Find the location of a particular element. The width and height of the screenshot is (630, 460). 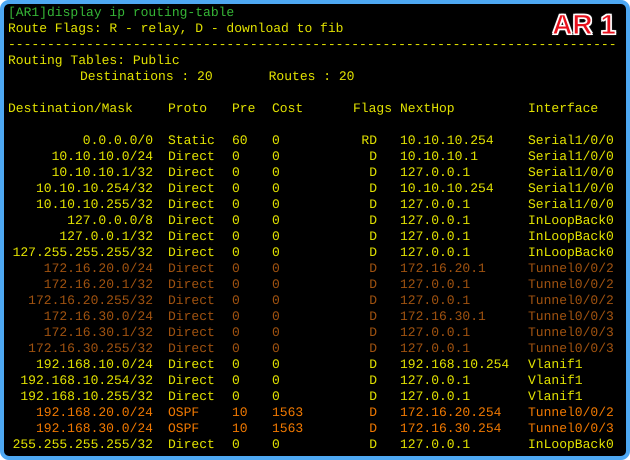

table-cell: OSPF is located at coordinates (184, 428).